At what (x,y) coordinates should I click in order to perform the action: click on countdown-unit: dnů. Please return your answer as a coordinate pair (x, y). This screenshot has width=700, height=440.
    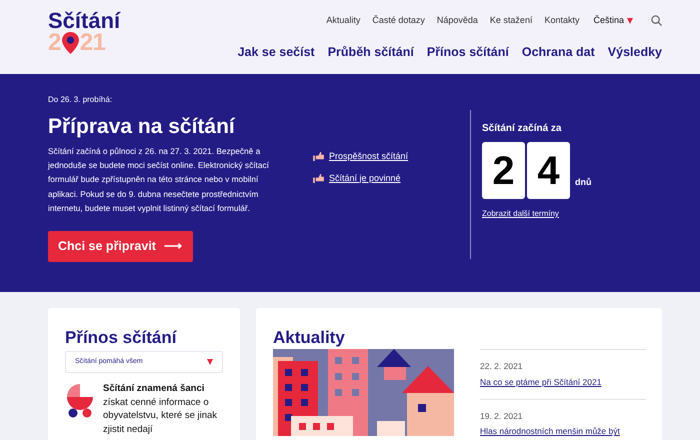
    Looking at the image, I should click on (583, 182).